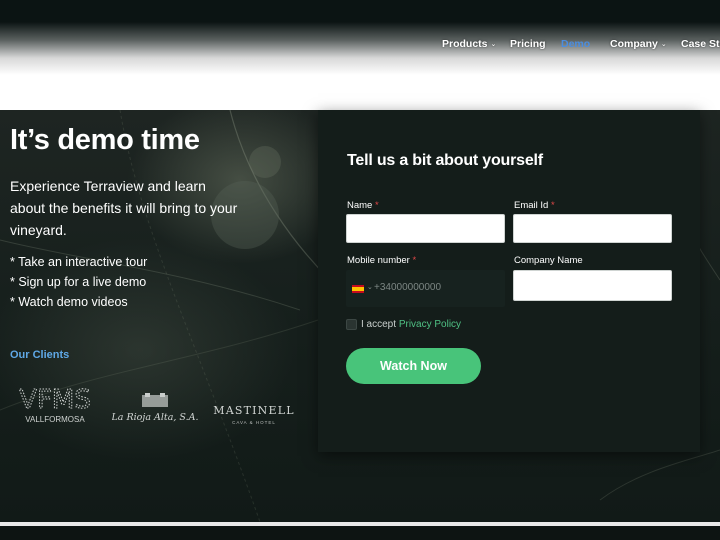 The height and width of the screenshot is (540, 720). I want to click on list-item: * Sign up for a live demo, so click(78, 282).